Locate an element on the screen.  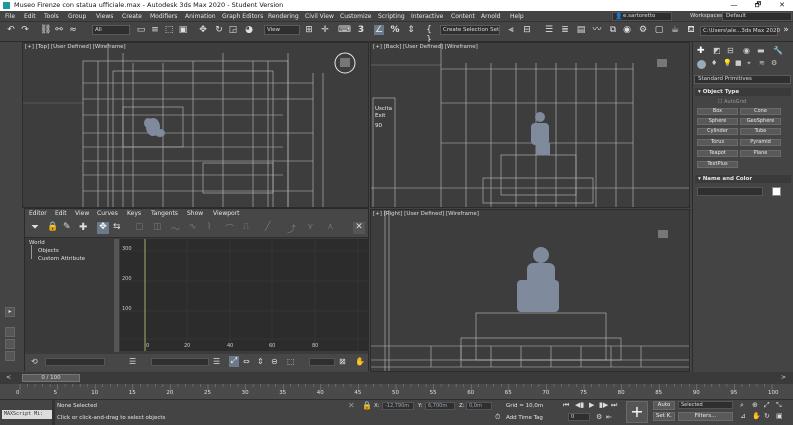
curve-editor-icon: 〰 is located at coordinates (597, 30).